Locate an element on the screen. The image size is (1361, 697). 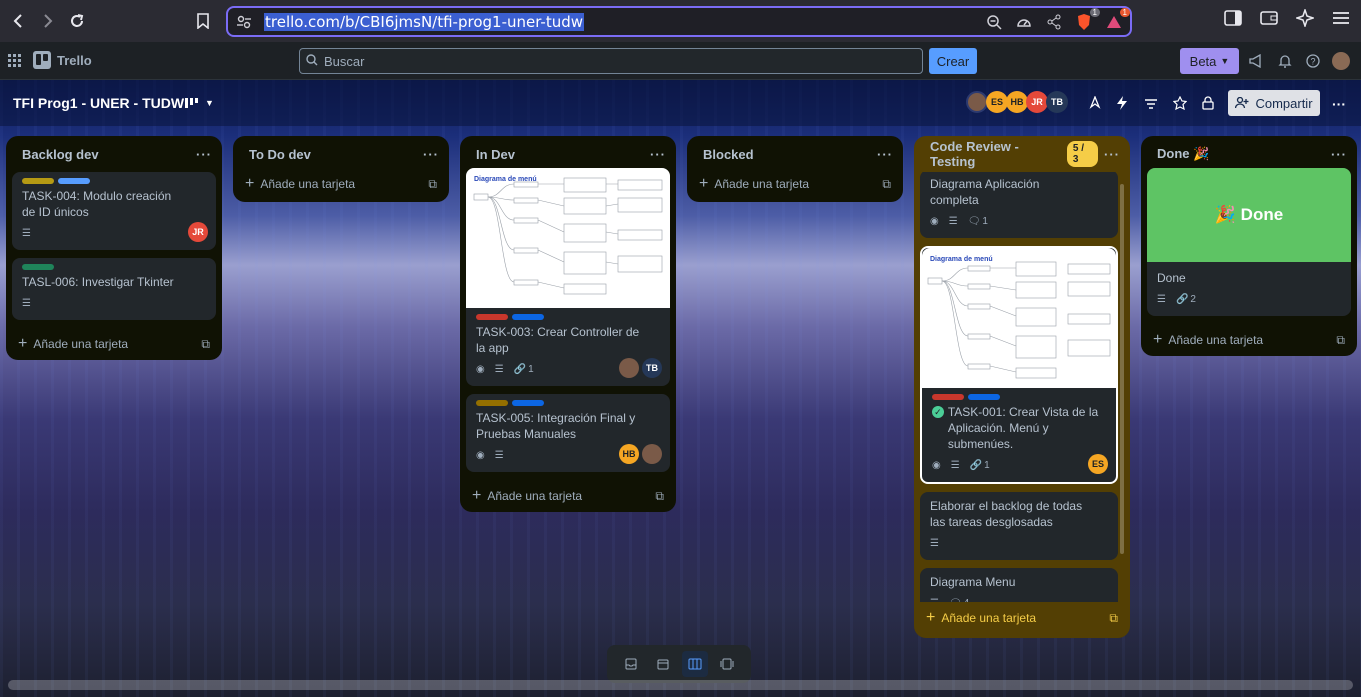
card: Diagrama Aplicación completa ◉ ☰ 🗨 1 is located at coordinates (1019, 205).